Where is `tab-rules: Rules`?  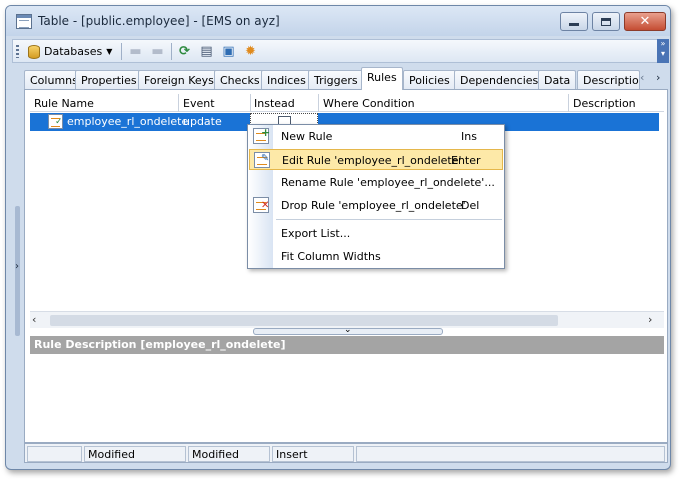
tab-rules: Rules is located at coordinates (382, 78).